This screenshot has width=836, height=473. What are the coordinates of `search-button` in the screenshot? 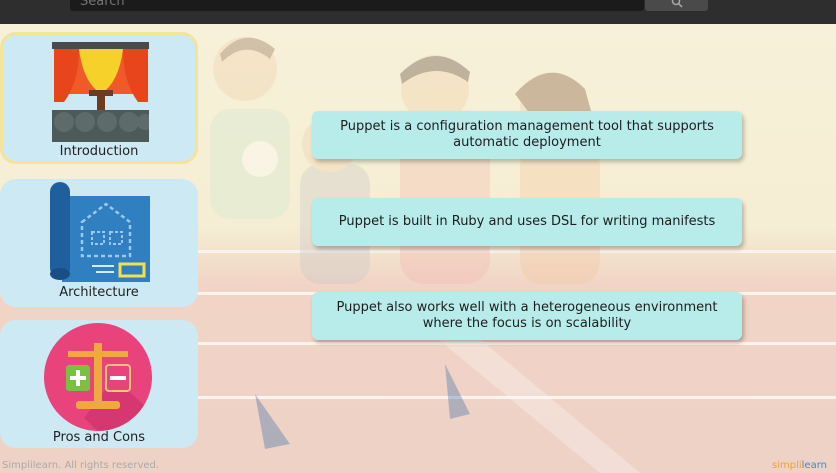 It's located at (676, 5).